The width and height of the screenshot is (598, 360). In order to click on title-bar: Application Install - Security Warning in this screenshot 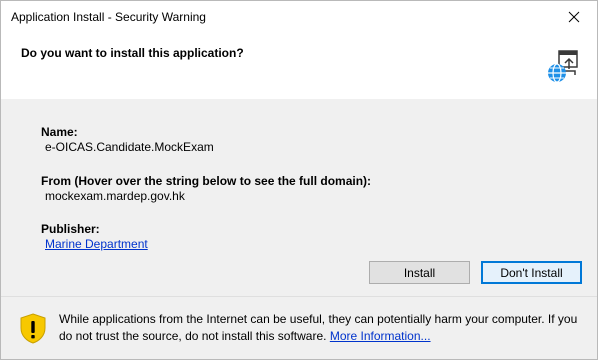, I will do `click(299, 17)`.